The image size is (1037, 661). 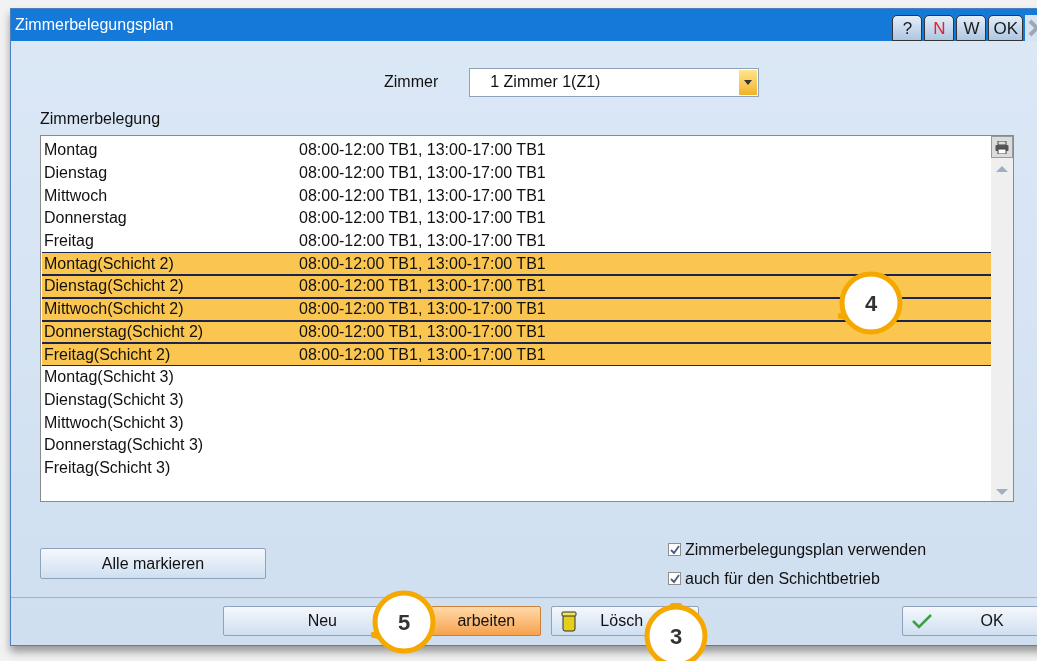 What do you see at coordinates (107, 467) in the screenshot?
I see `day-cell-text: Freitag(Schicht 3)` at bounding box center [107, 467].